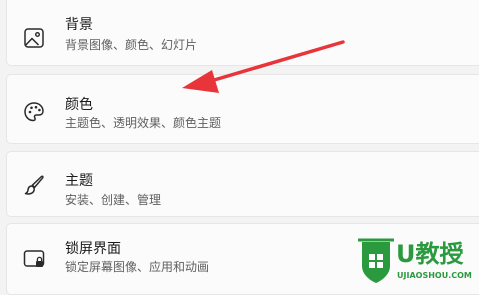 The image size is (479, 295). What do you see at coordinates (434, 275) in the screenshot?
I see `watermark-site: UJIAOSHOU.COM` at bounding box center [434, 275].